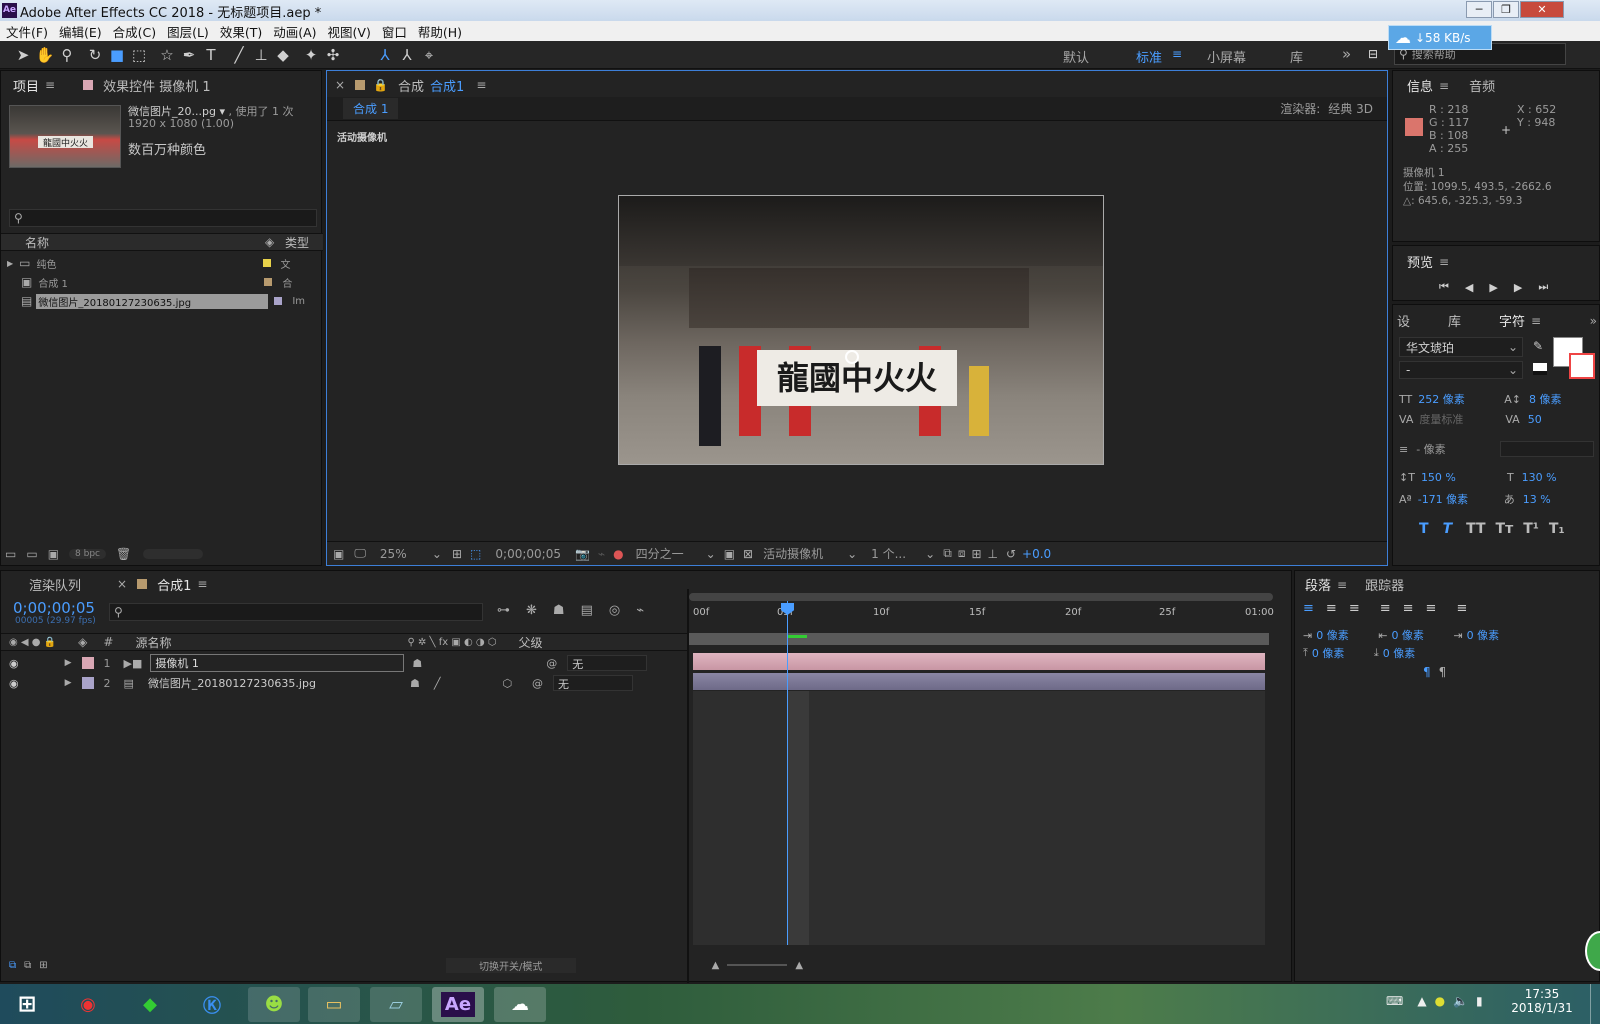  What do you see at coordinates (1538, 346) in the screenshot?
I see `eyedropper-icon: ✎` at bounding box center [1538, 346].